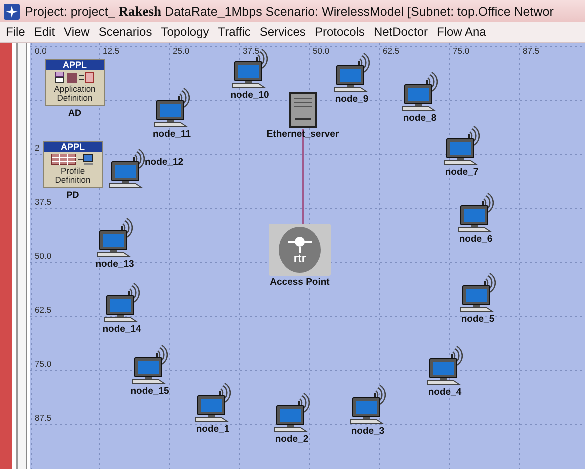 This screenshot has width=585, height=469. Describe the element at coordinates (286, 32) in the screenshot. I see `menu-item: Services` at that location.